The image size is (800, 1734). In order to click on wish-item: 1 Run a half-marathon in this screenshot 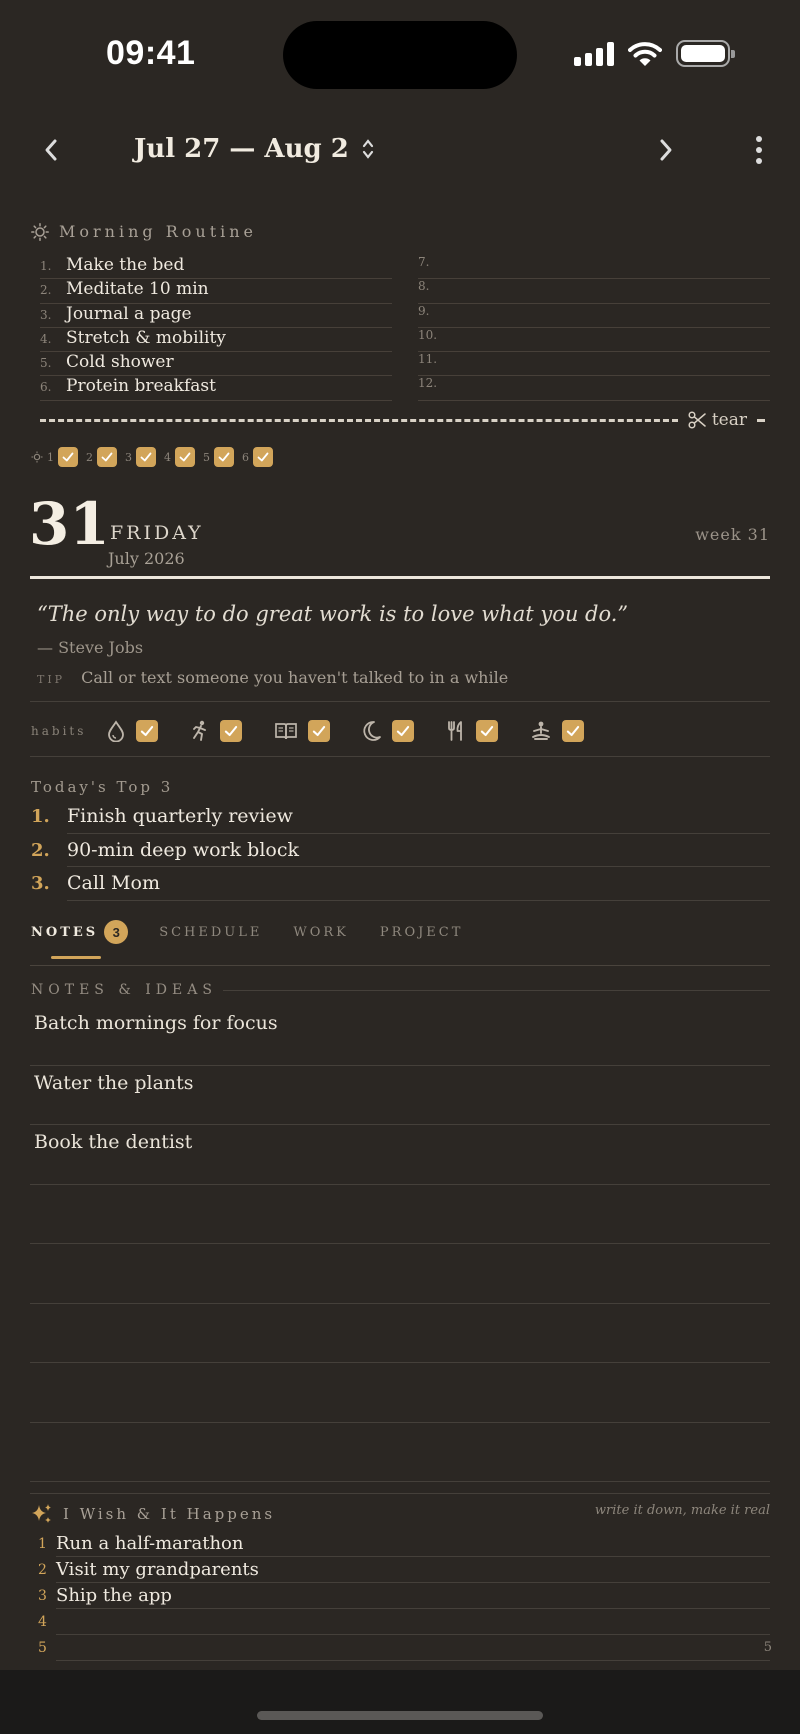, I will do `click(404, 1544)`.